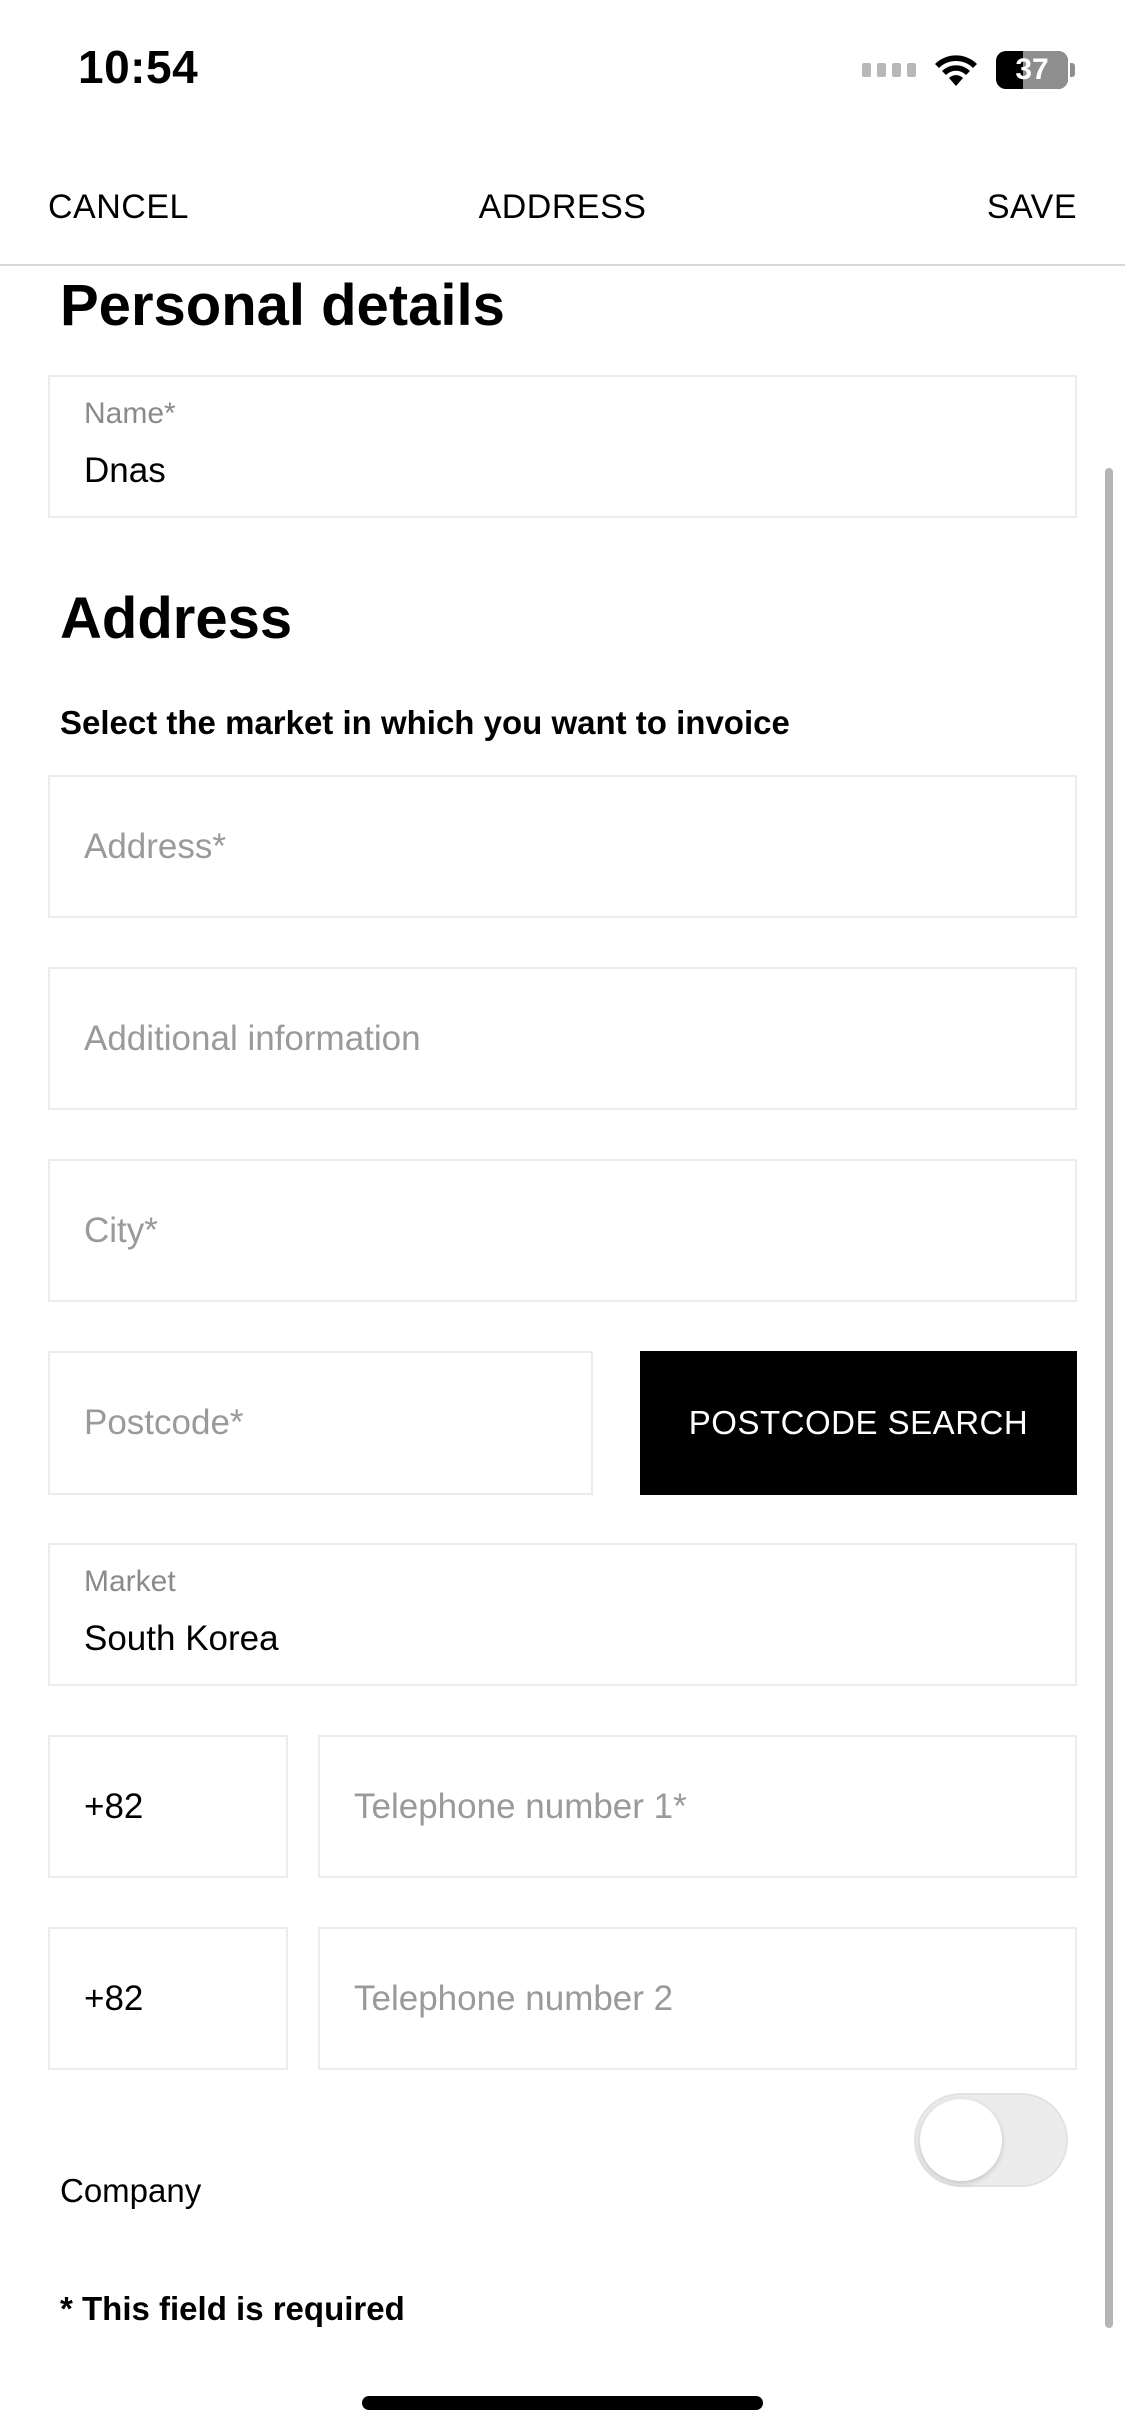  What do you see at coordinates (858, 1423) in the screenshot?
I see `postcode-search-button: POSTCODE SEARCH` at bounding box center [858, 1423].